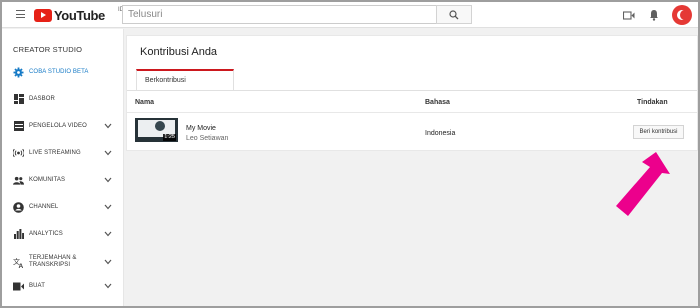 The height and width of the screenshot is (308, 700). What do you see at coordinates (18, 180) in the screenshot?
I see `community-icon` at bounding box center [18, 180].